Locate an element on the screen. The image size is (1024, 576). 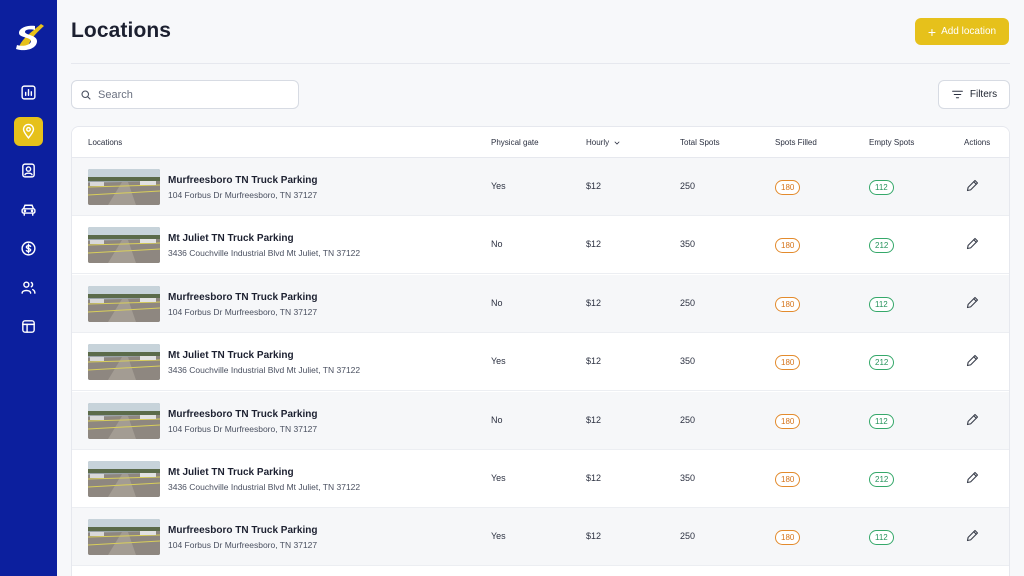
sidebar-item-users is located at coordinates (28, 287).